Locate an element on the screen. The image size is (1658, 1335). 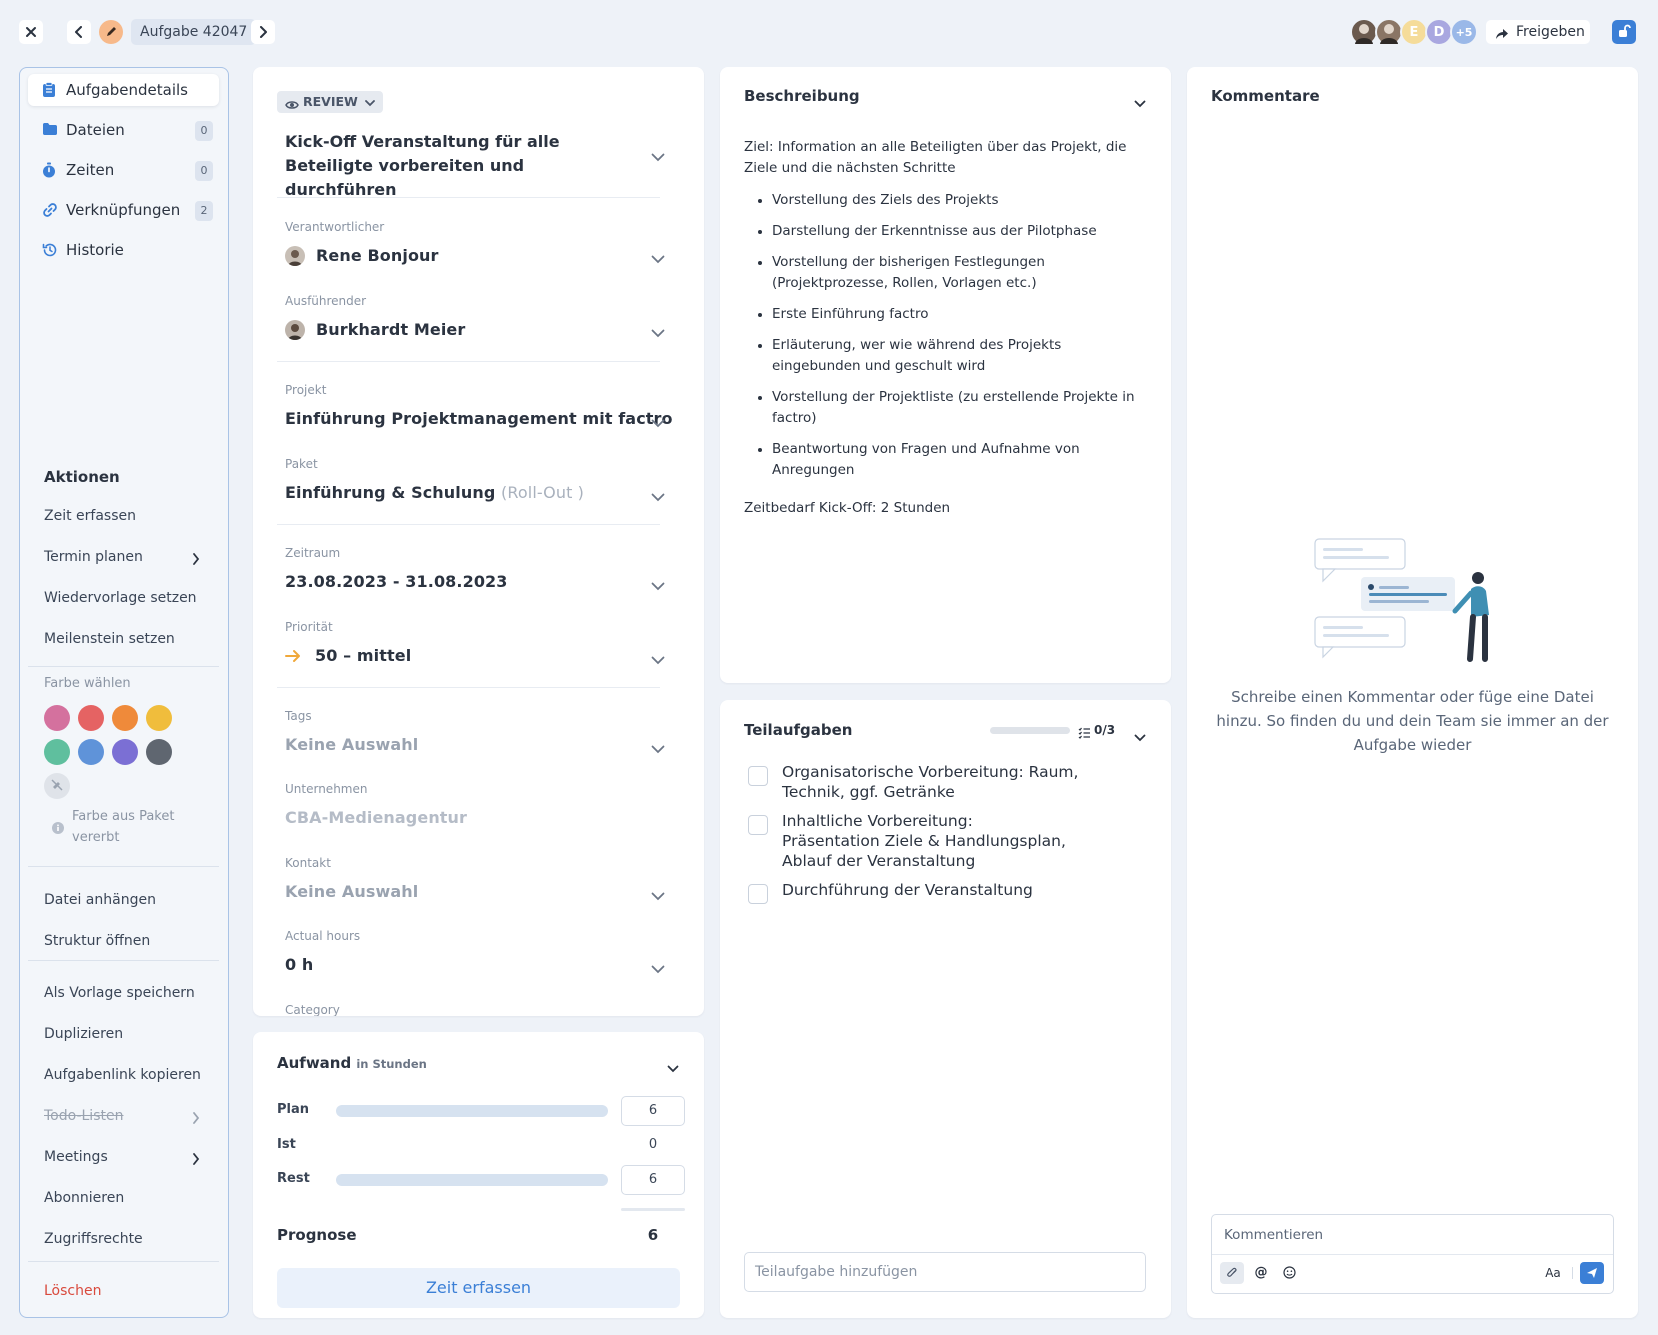
actual-hours-value: 0 h is located at coordinates (299, 964).